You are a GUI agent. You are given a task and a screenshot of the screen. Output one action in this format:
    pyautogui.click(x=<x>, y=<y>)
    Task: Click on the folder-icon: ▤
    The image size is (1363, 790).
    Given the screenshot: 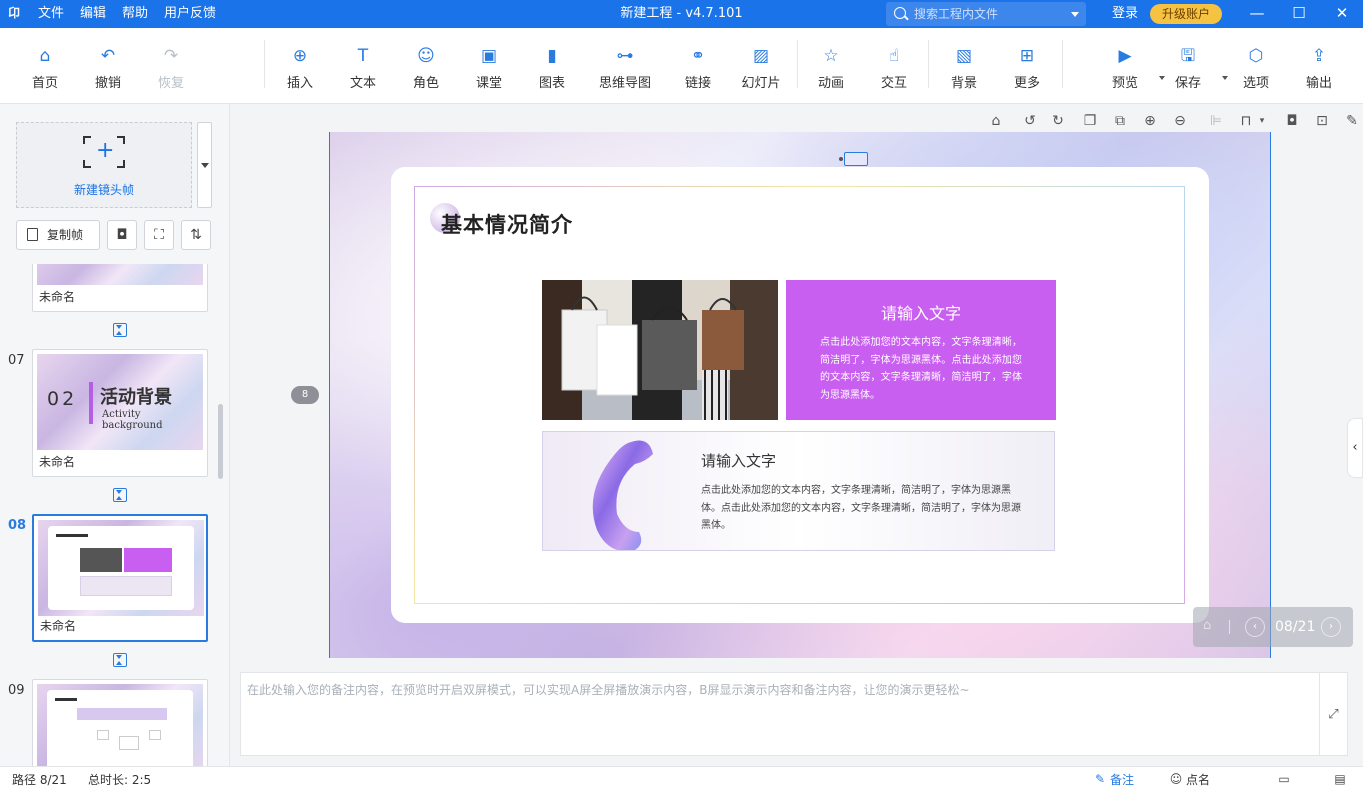 What is the action you would take?
    pyautogui.click(x=1340, y=779)
    